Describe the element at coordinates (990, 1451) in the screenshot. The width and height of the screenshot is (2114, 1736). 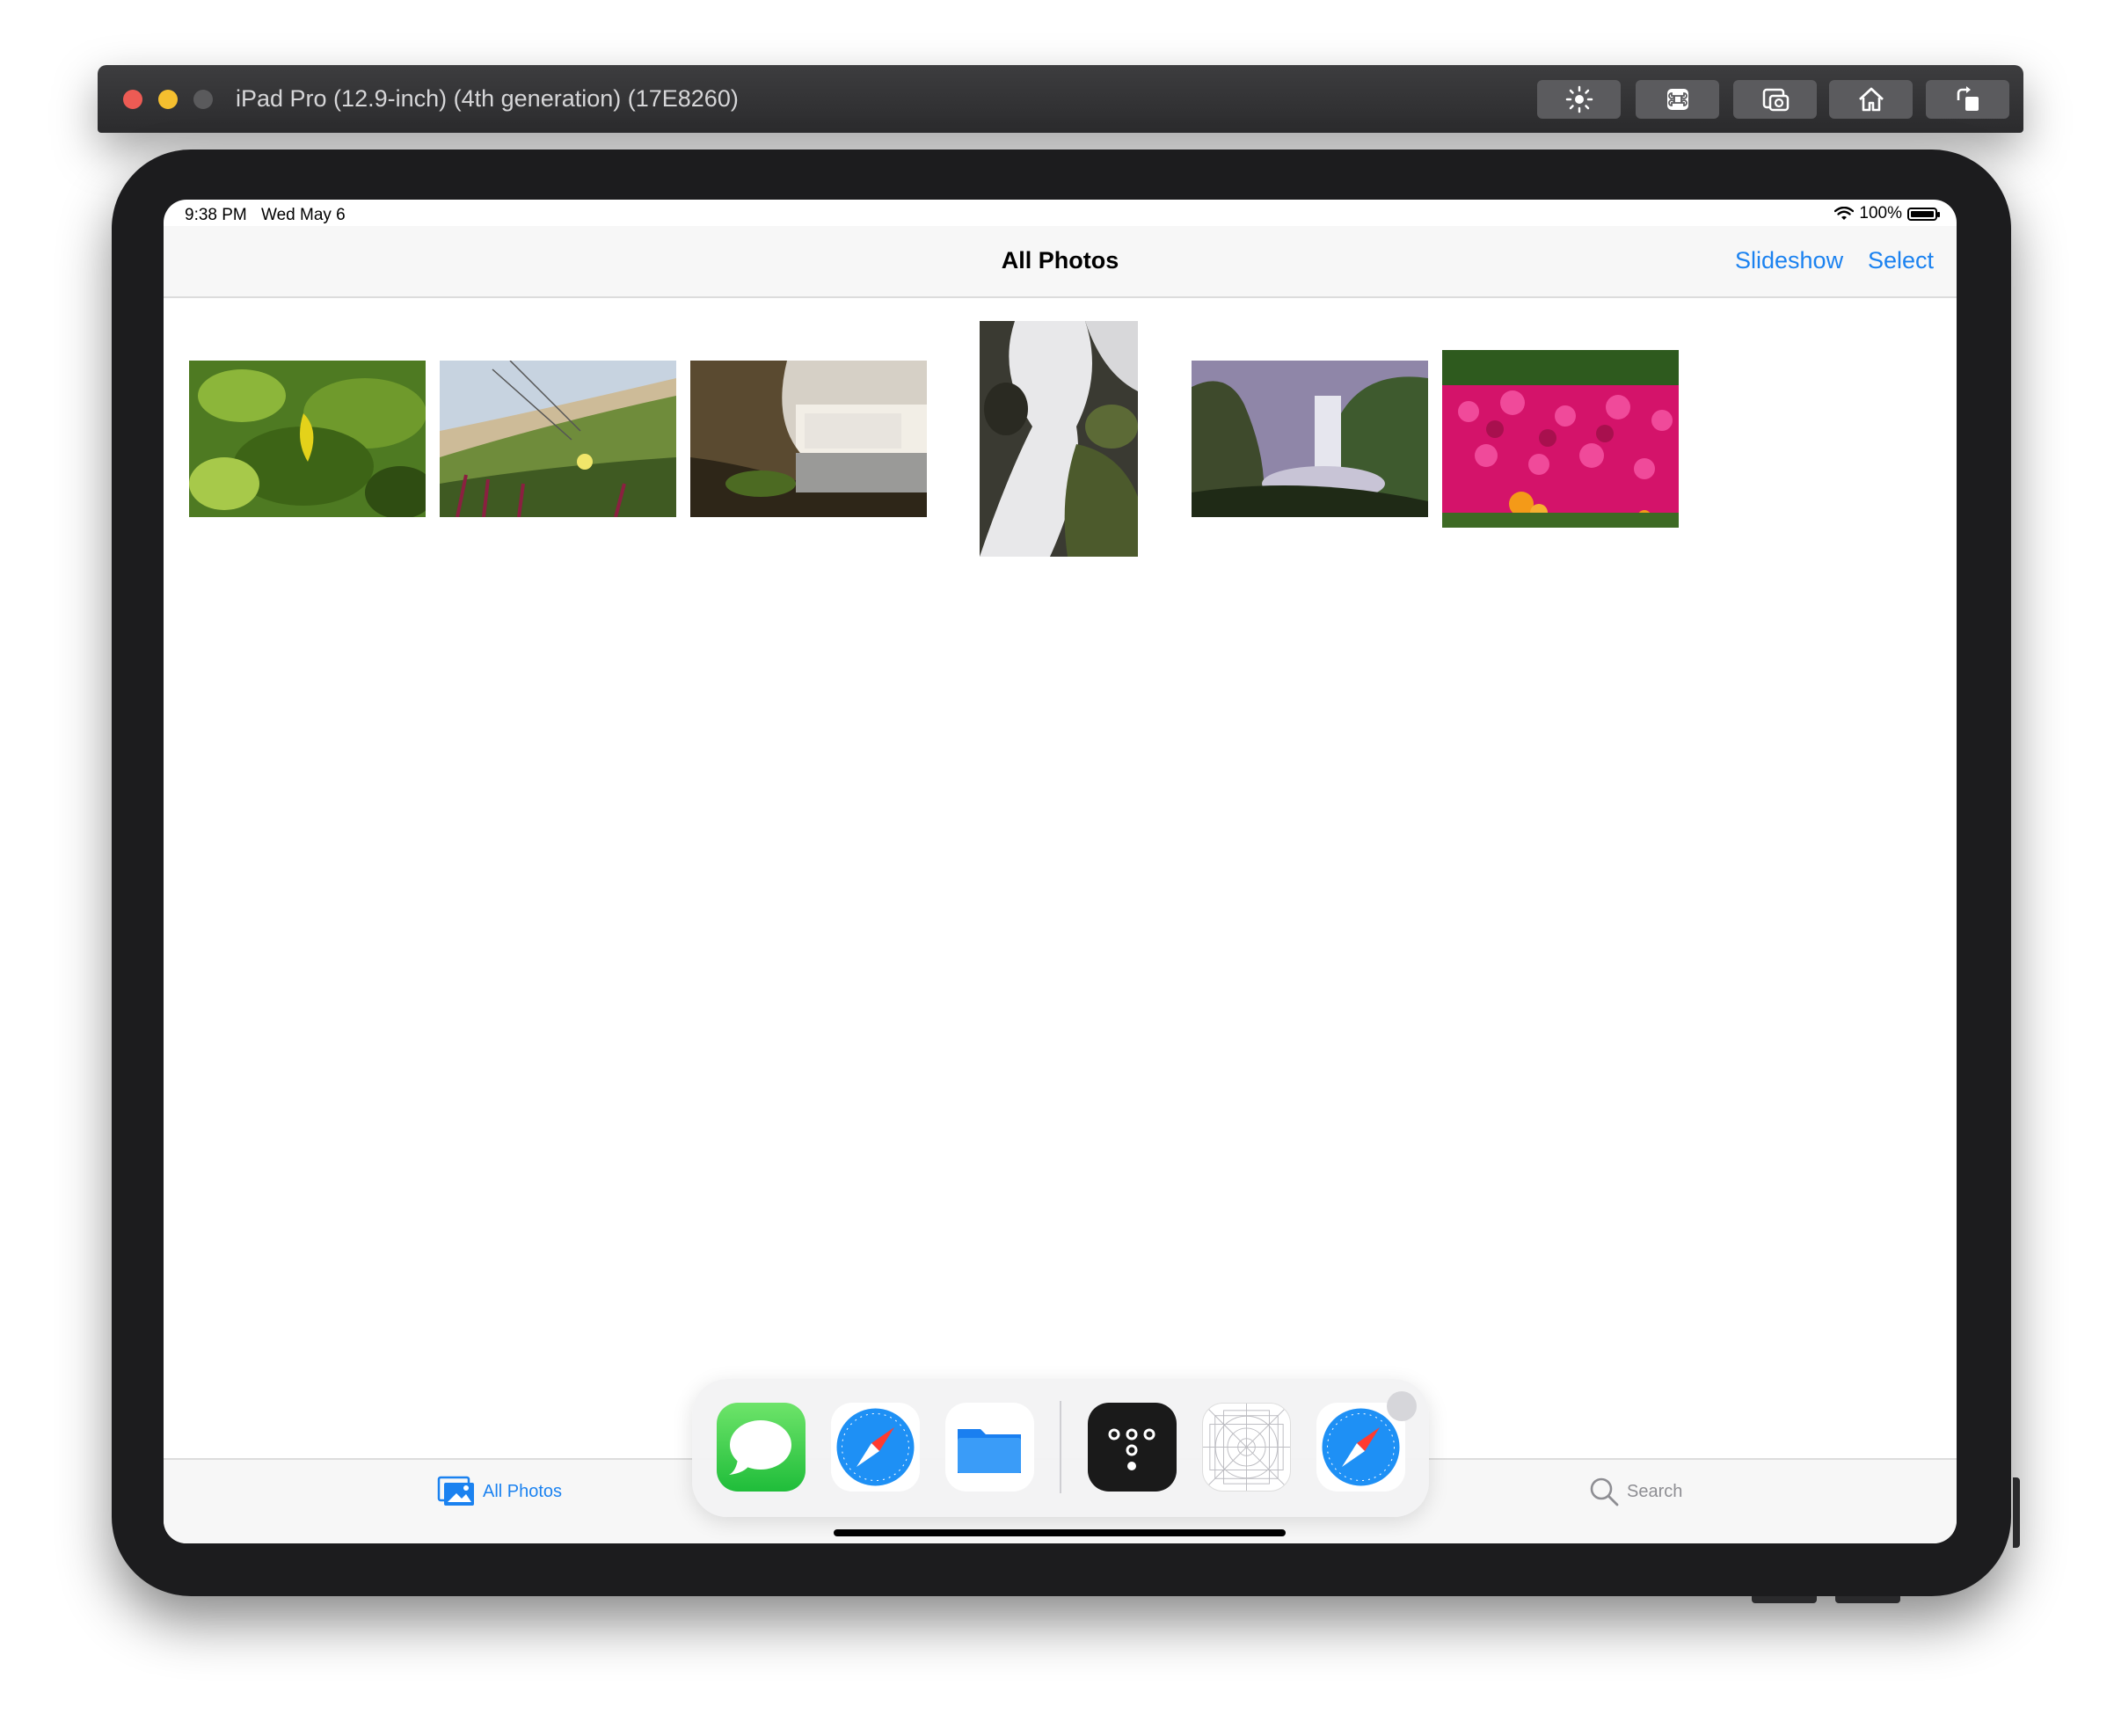
I see `files-icon` at that location.